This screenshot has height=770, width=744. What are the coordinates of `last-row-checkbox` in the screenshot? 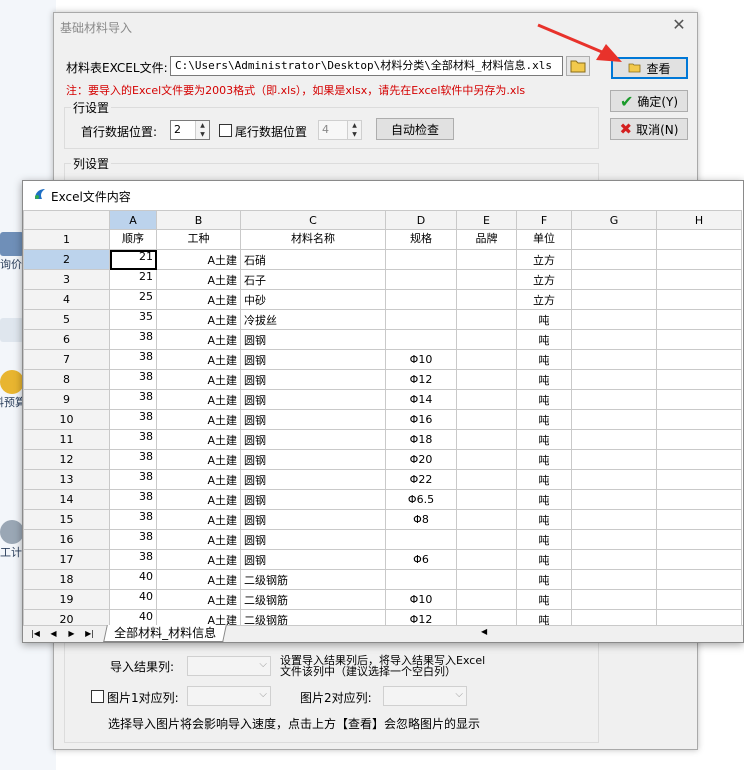 It's located at (225, 130).